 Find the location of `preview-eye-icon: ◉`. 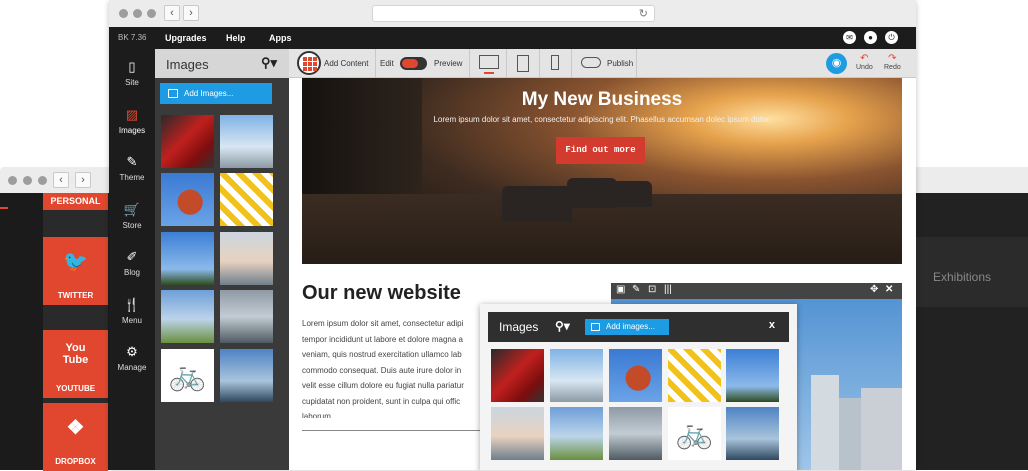

preview-eye-icon: ◉ is located at coordinates (836, 63).